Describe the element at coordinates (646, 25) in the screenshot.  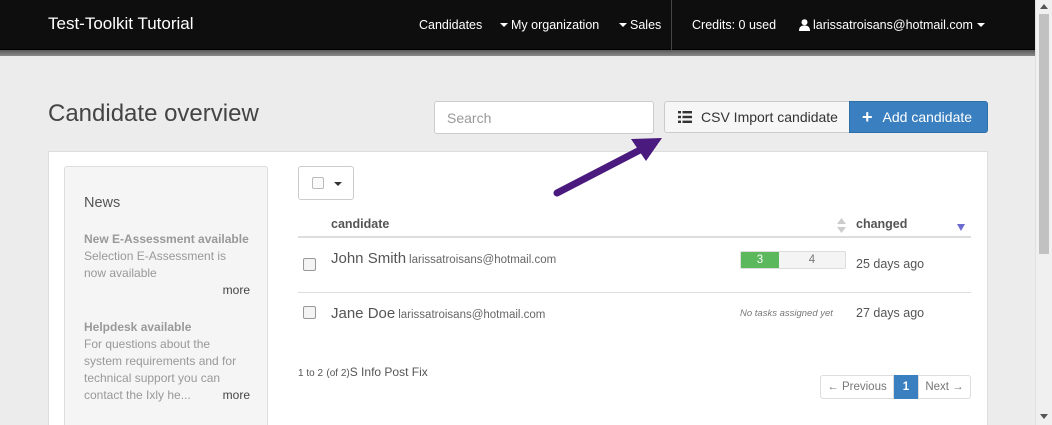
I see `nav-sales-label: Sales` at that location.